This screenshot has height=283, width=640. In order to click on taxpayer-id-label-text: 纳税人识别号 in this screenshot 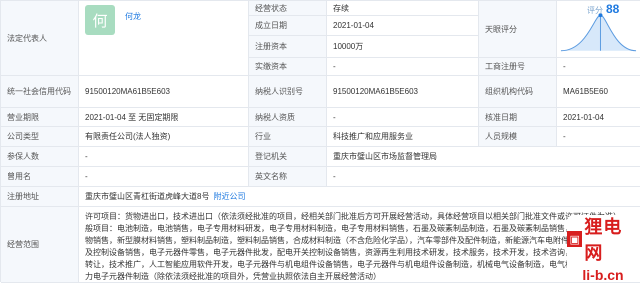, I will do `click(279, 91)`.